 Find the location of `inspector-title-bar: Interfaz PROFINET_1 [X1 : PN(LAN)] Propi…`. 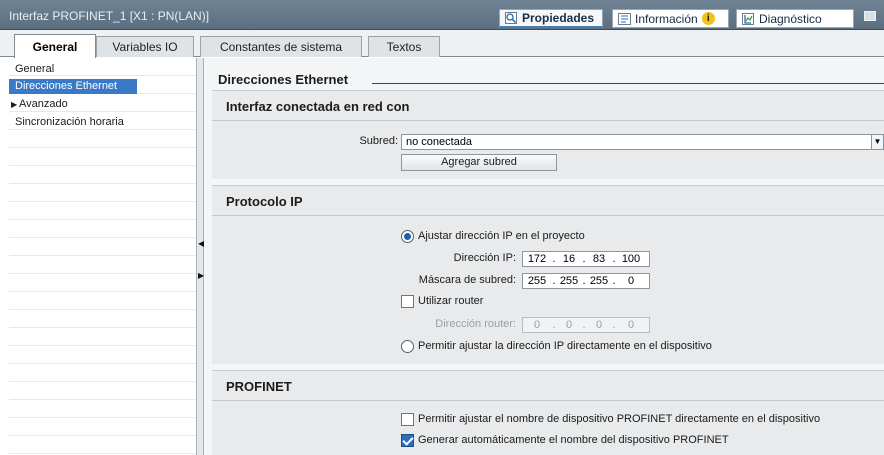

inspector-title-bar: Interfaz PROFINET_1 [X1 : PN(LAN)] Propi… is located at coordinates (442, 15).